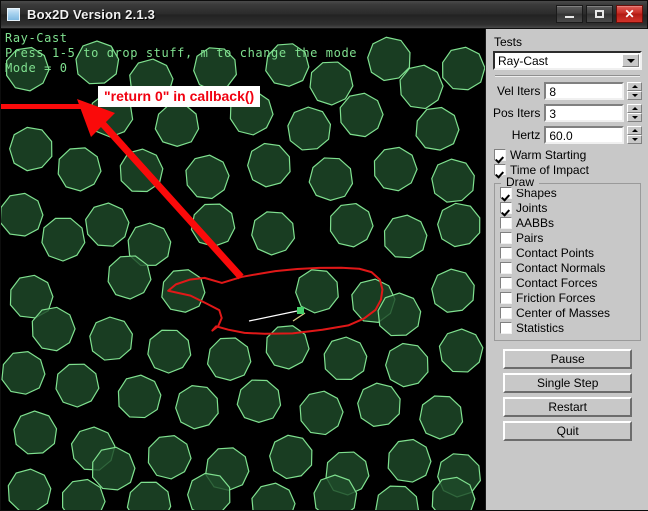 This screenshot has width=648, height=511. Describe the element at coordinates (324, 15) in the screenshot. I see `title-bar: Box2D Version 2.1.3 ✕` at that location.